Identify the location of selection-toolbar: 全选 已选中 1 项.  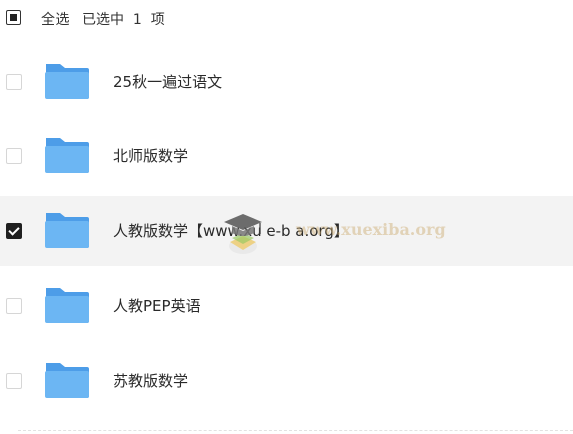
(286, 20).